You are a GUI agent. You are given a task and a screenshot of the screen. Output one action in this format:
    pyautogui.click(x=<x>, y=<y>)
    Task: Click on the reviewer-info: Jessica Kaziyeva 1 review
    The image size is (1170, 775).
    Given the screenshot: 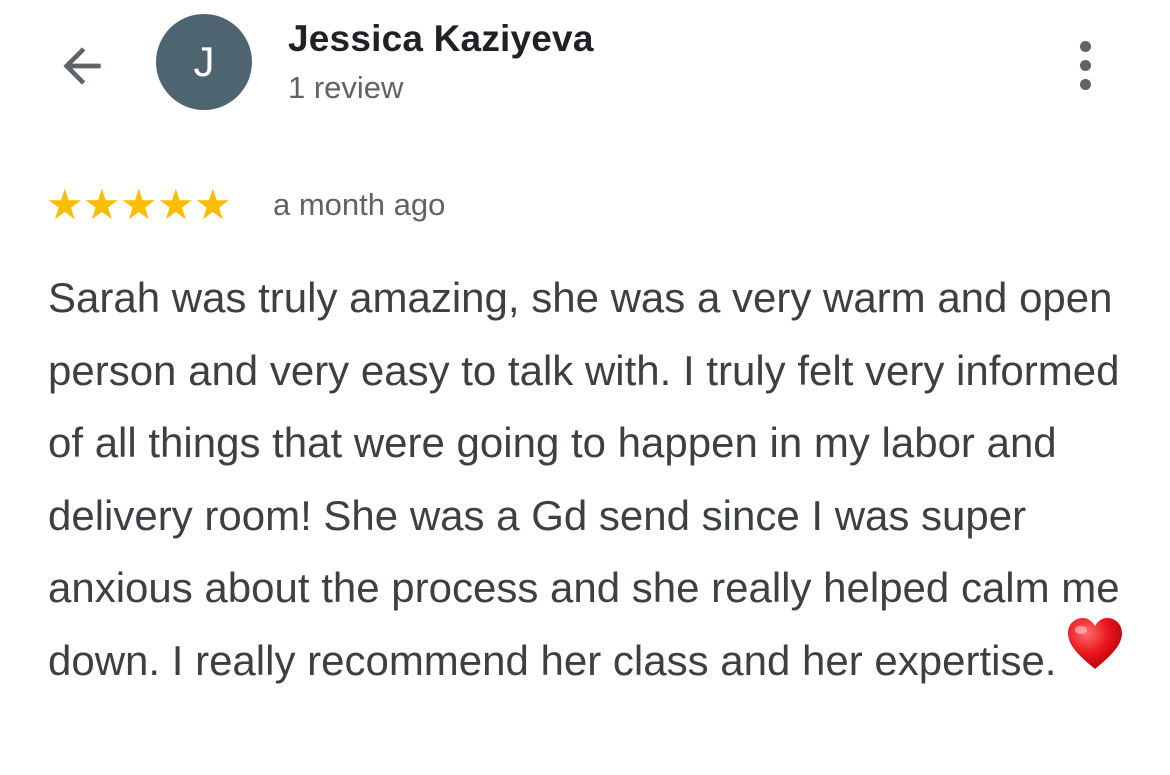 What is the action you would take?
    pyautogui.click(x=441, y=63)
    